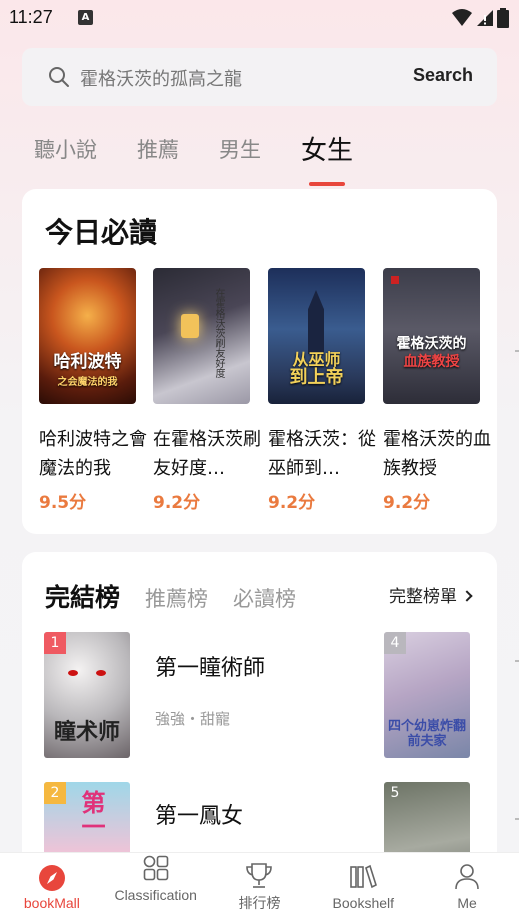  What do you see at coordinates (213, 160) in the screenshot?
I see `category-tabs: 聽小說 推薦 男生 女生` at bounding box center [213, 160].